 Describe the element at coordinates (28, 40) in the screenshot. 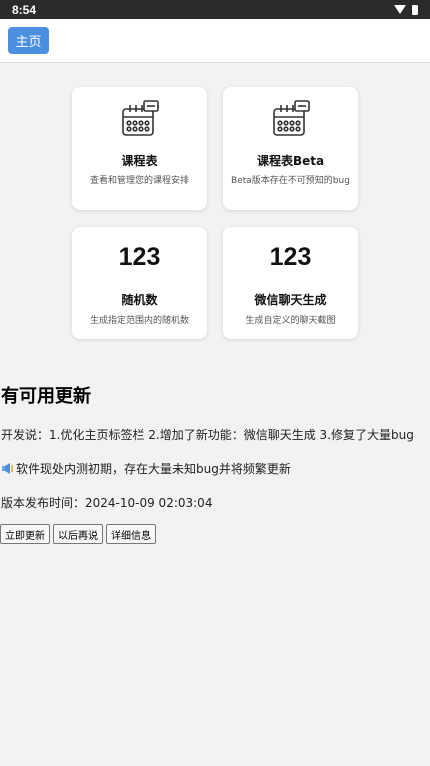

I see `home-button: 主页` at that location.